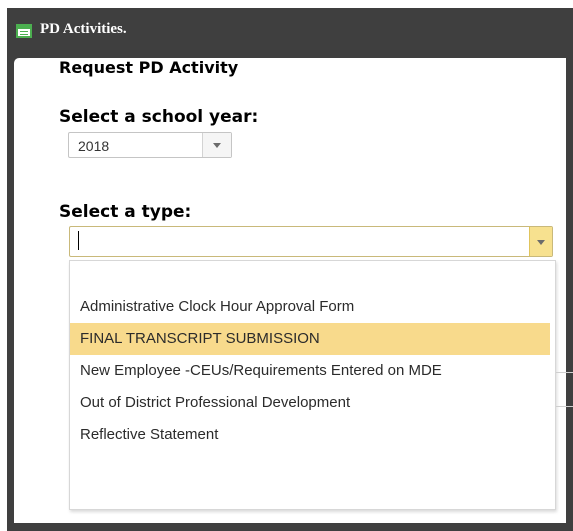 The image size is (573, 531). I want to click on window-titlebar: PD Activities., so click(290, 32).